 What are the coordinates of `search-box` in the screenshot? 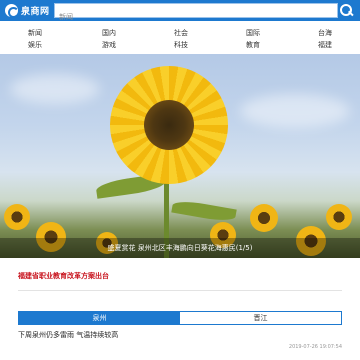 It's located at (196, 13).